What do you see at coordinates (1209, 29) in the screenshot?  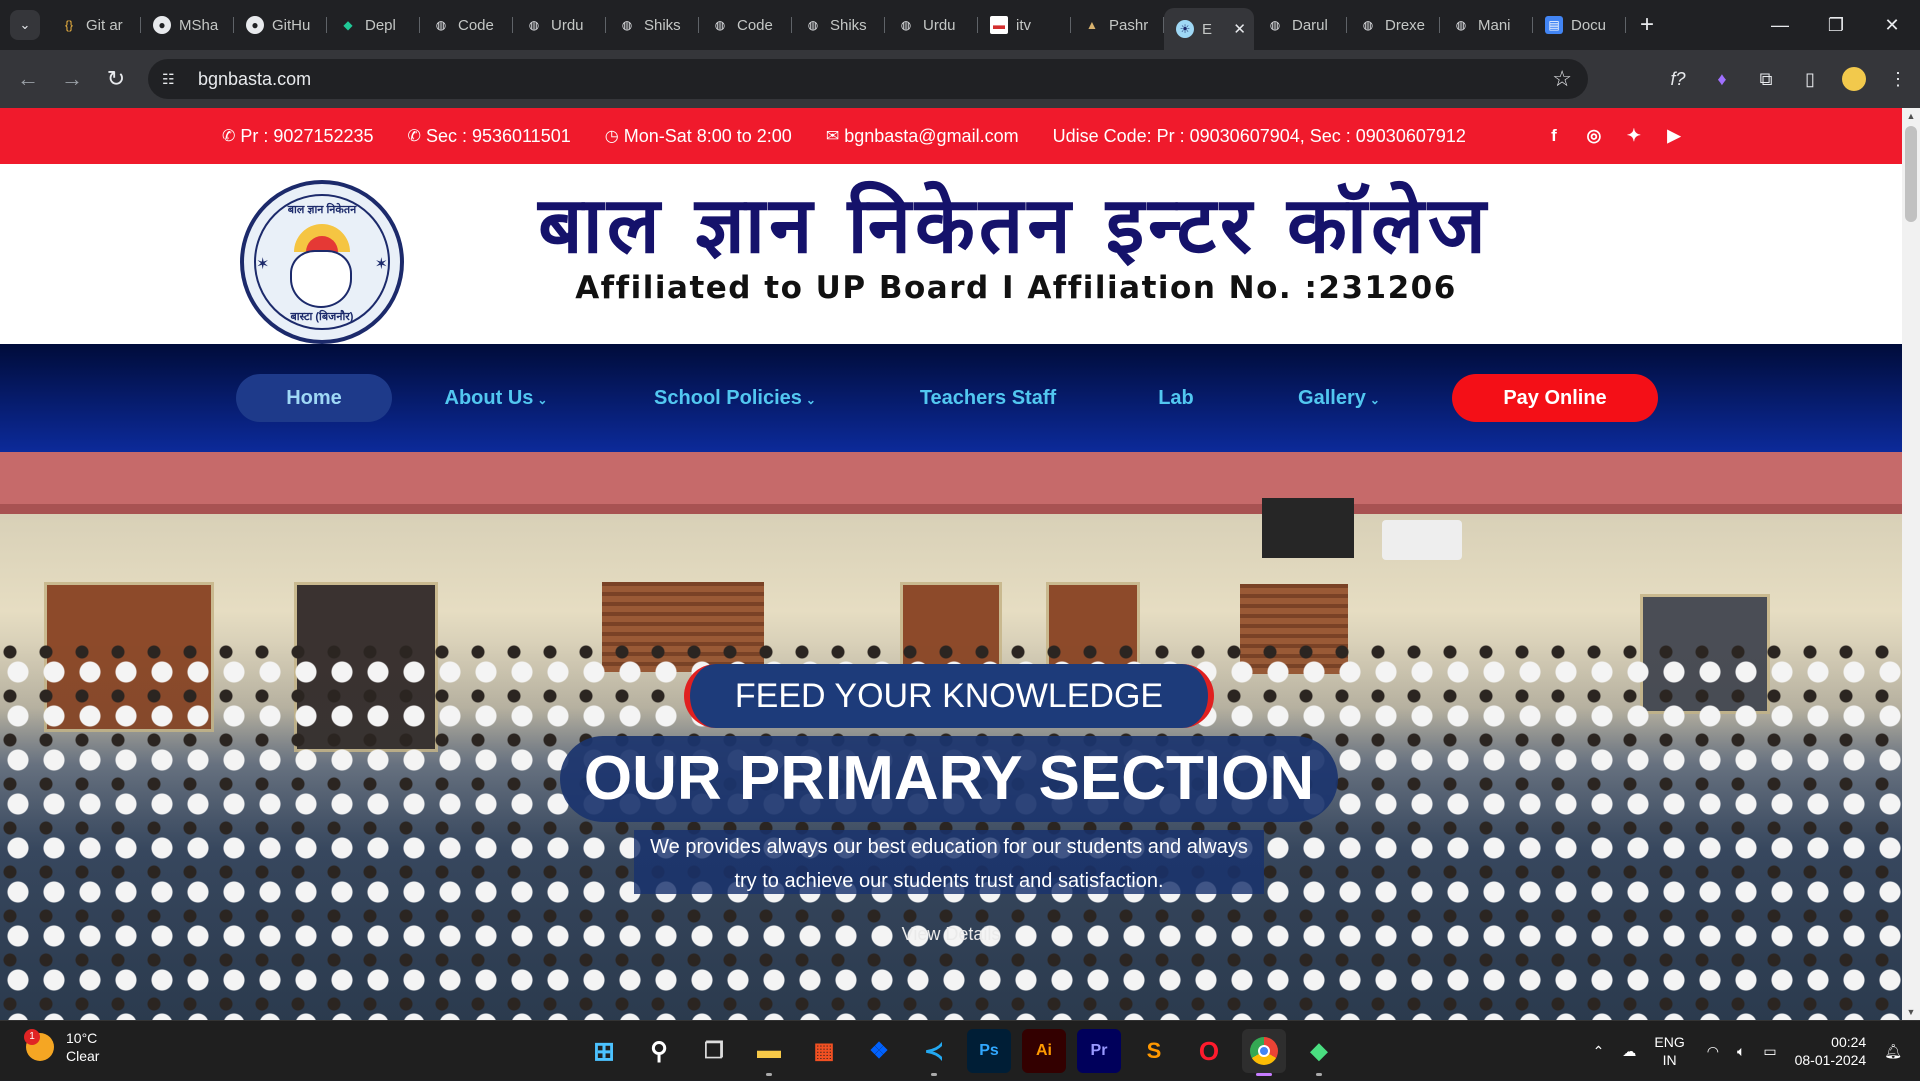 I see `browser-tab-active: ☀ E ✕` at bounding box center [1209, 29].